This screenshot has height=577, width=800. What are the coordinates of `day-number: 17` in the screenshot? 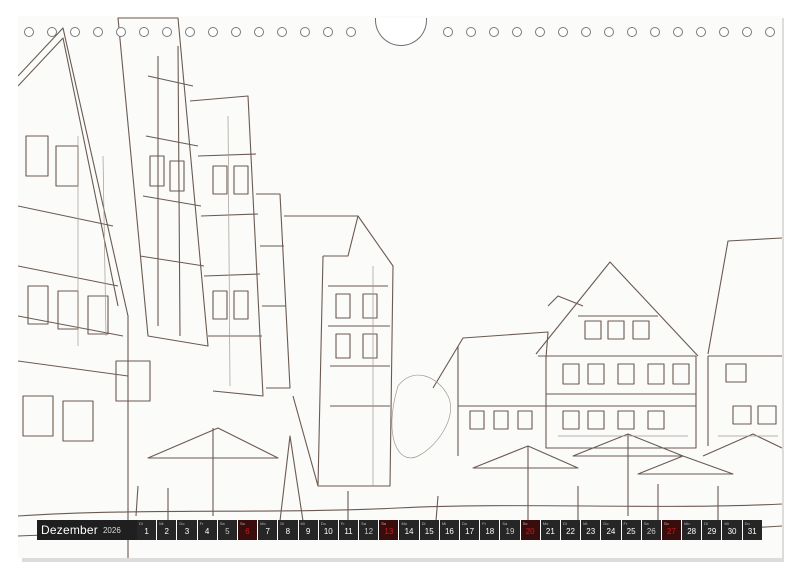 It's located at (470, 531).